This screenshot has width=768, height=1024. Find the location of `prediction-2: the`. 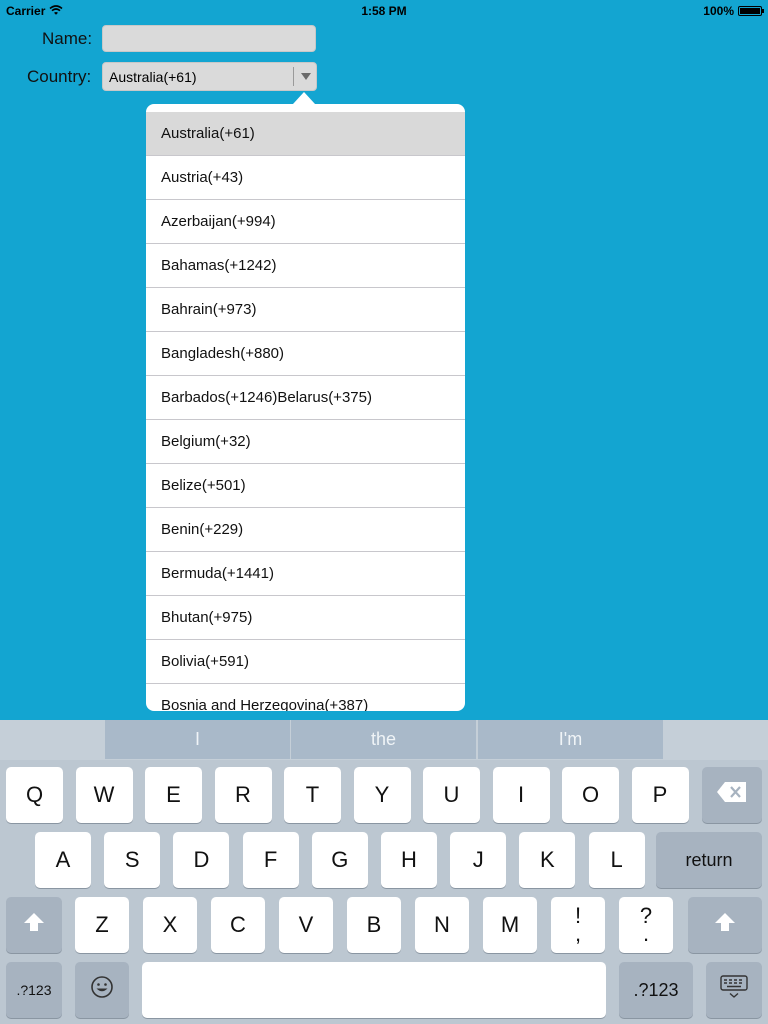

prediction-2: the is located at coordinates (383, 739).